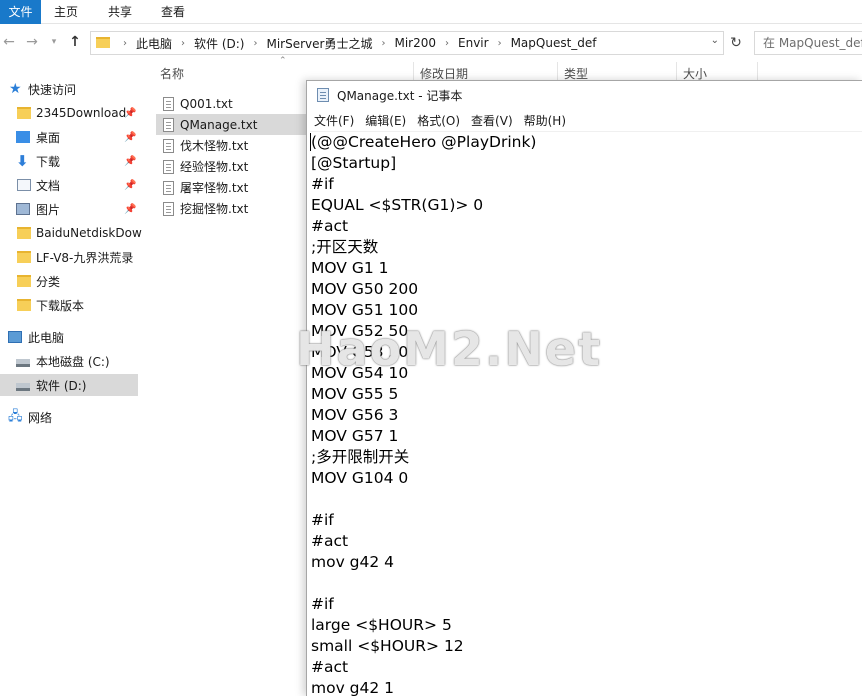 The image size is (862, 696). I want to click on notepad-icon, so click(323, 95).